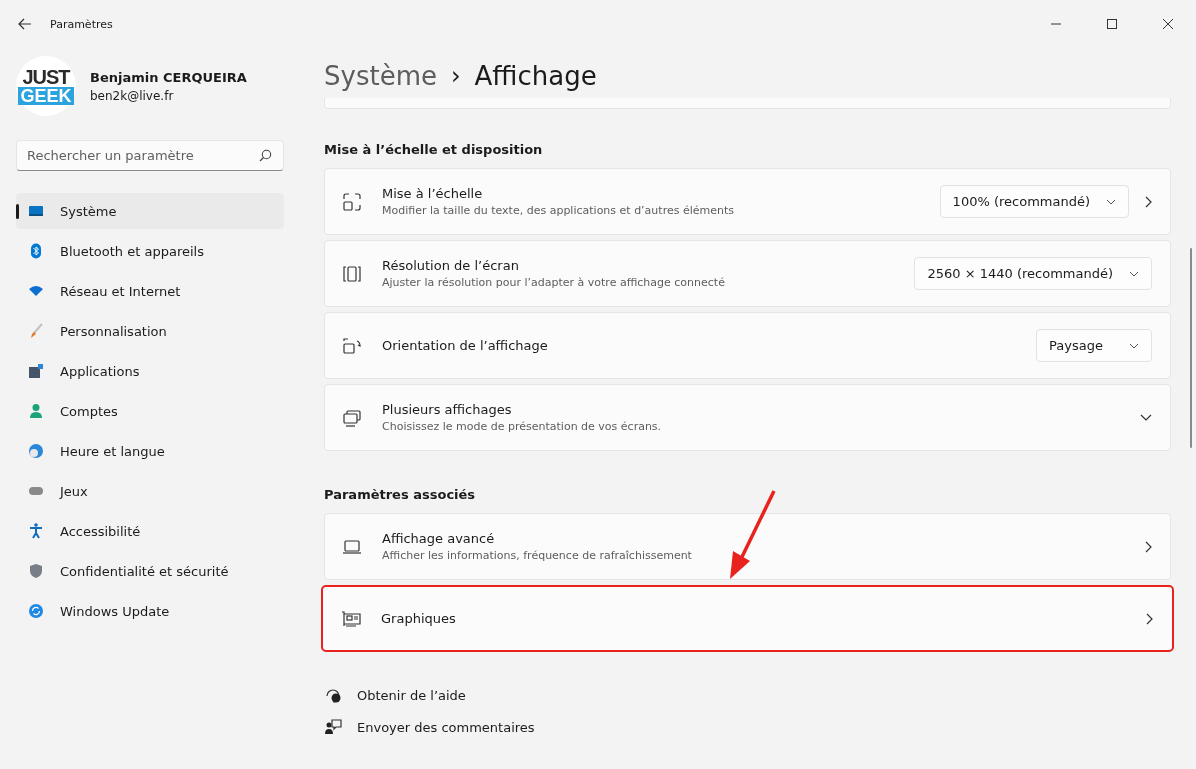 The image size is (1196, 769). I want to click on page-title: Affichage, so click(535, 76).